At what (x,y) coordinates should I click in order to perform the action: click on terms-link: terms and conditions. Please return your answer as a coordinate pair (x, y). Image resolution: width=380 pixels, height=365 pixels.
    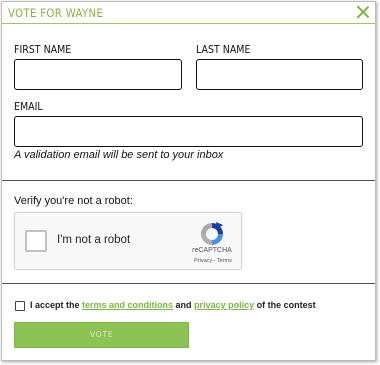
    Looking at the image, I should click on (127, 305).